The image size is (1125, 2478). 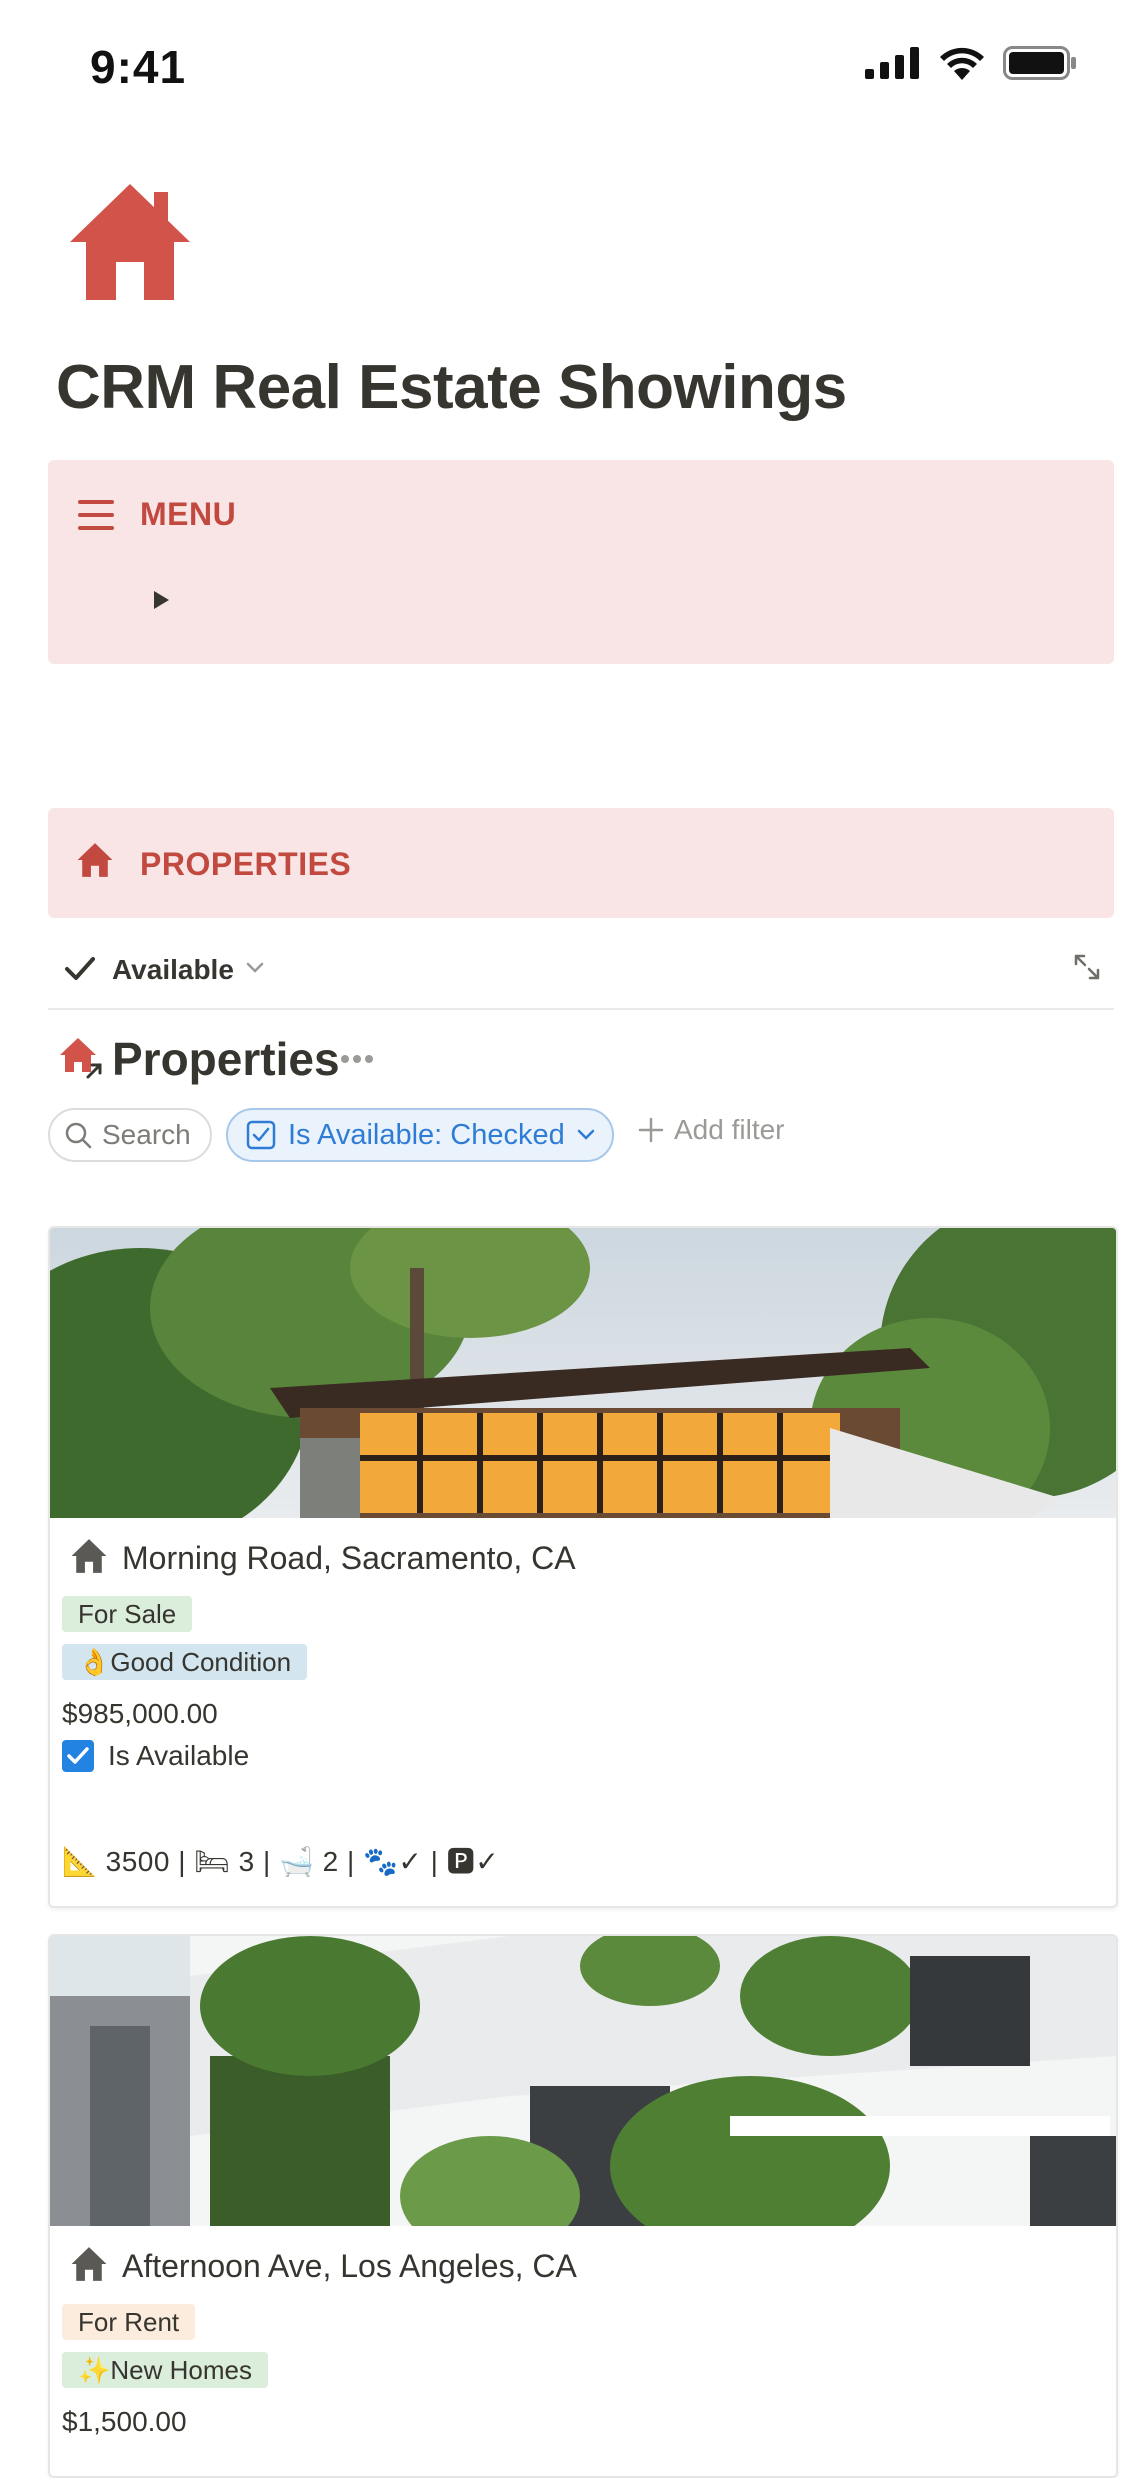 What do you see at coordinates (729, 1129) in the screenshot?
I see `add-filter-label: Add filter` at bounding box center [729, 1129].